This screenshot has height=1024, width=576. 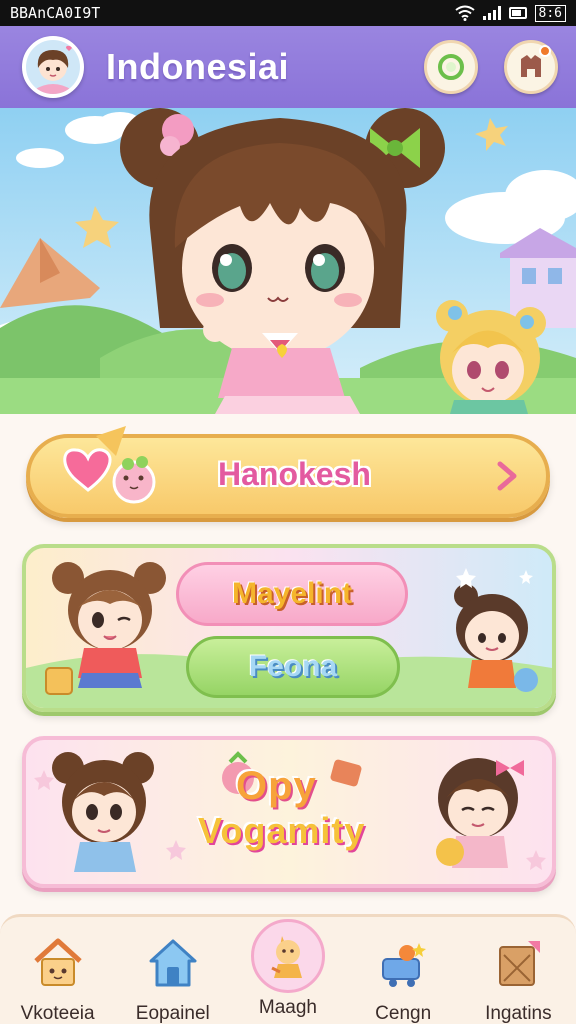 I want to click on event-title-line1: Opy, so click(x=276, y=786).